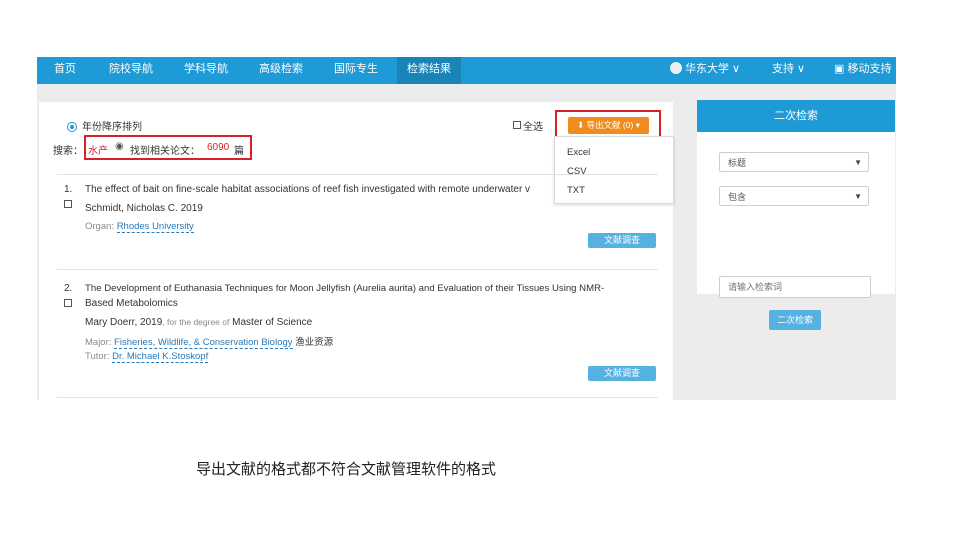 The image size is (960, 540). Describe the element at coordinates (794, 162) in the screenshot. I see `field-select: 标题 ▼` at that location.